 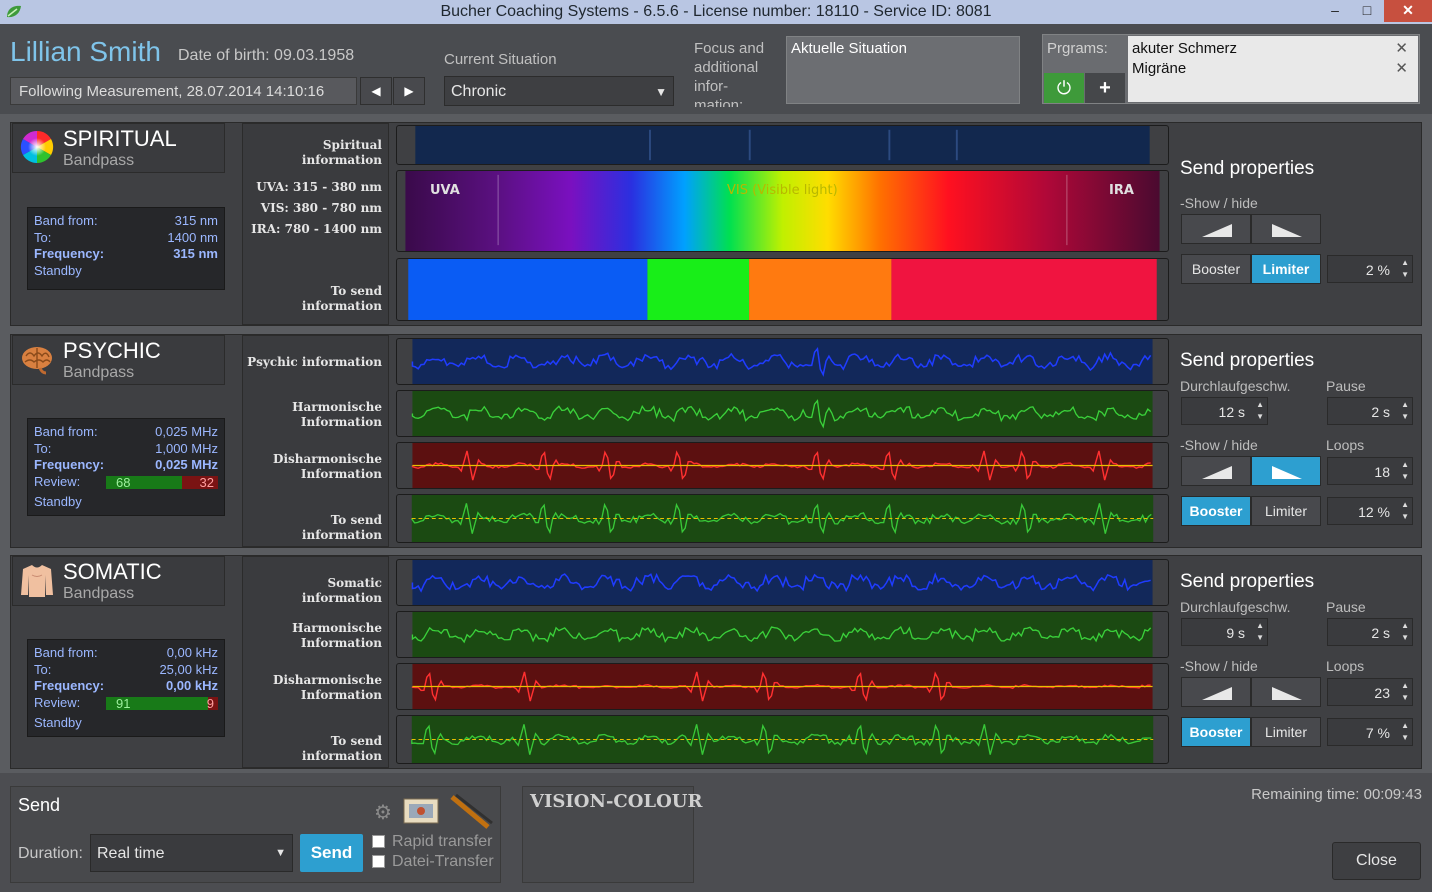 I want to click on datei-transfer-label: Datei-Transfer, so click(x=443, y=861).